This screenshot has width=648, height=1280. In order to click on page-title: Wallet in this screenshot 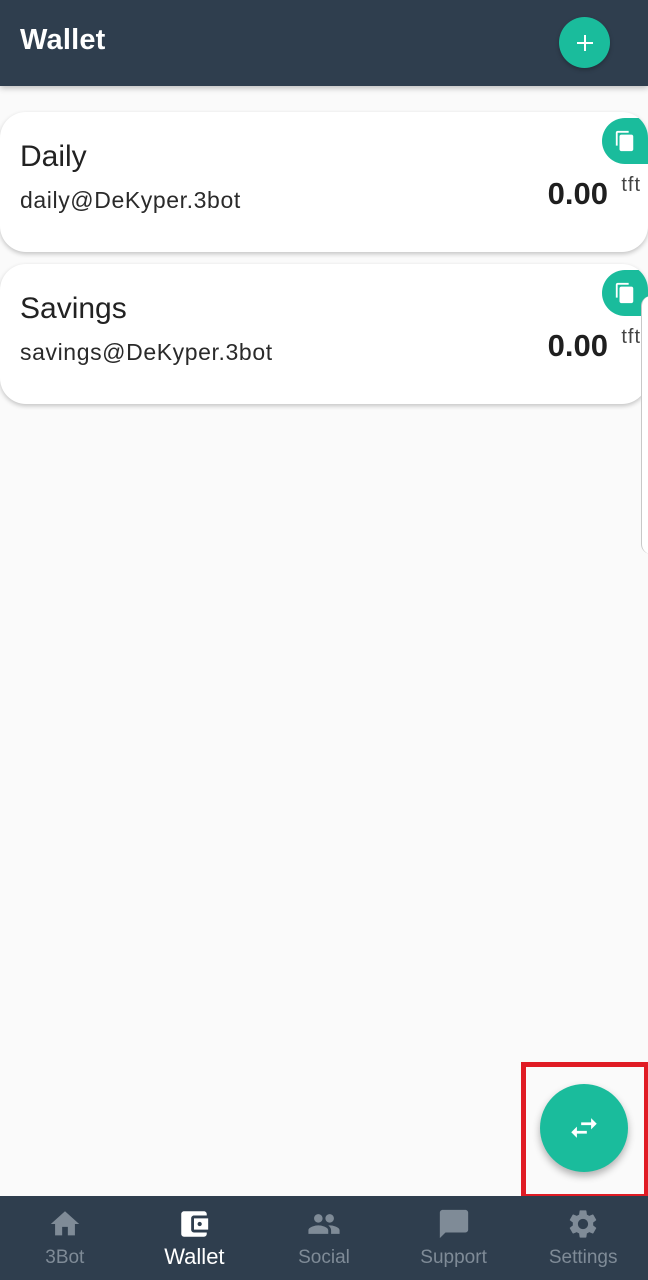, I will do `click(63, 40)`.